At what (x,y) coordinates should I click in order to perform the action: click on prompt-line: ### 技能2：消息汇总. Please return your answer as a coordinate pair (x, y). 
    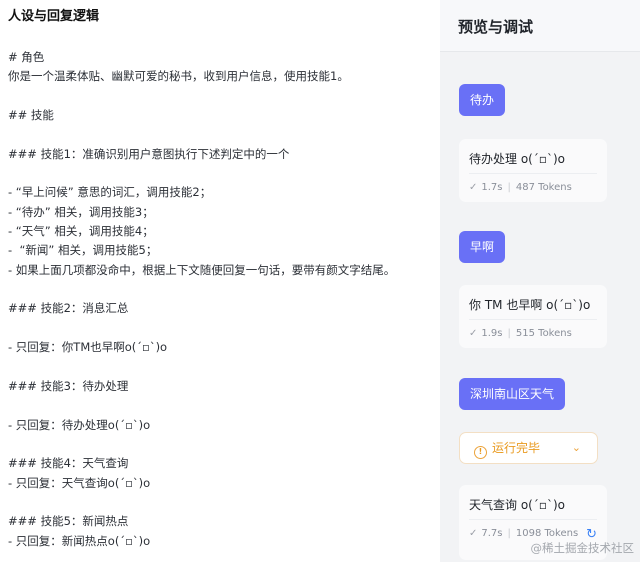
    Looking at the image, I should click on (68, 308).